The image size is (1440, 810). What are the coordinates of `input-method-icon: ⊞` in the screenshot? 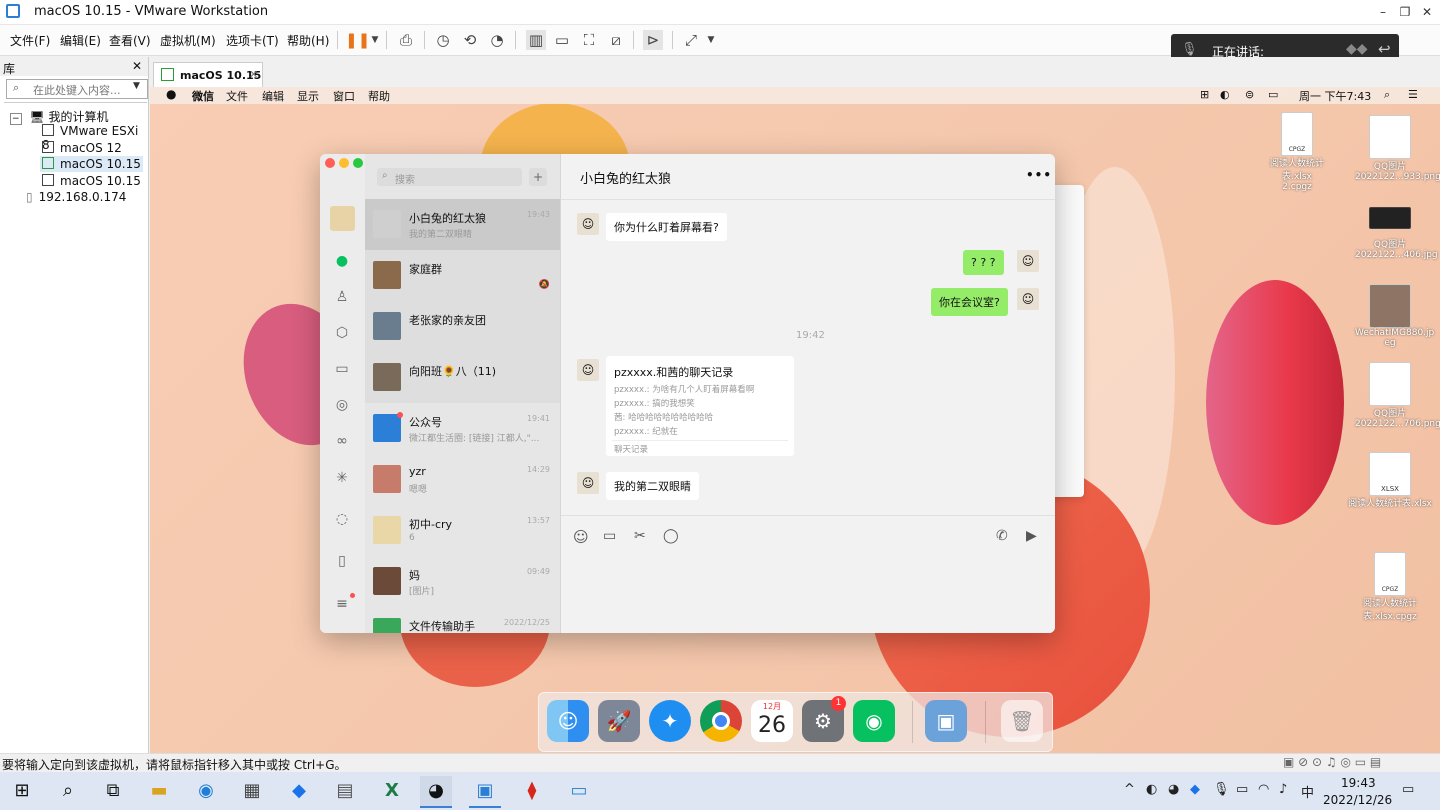 It's located at (1204, 94).